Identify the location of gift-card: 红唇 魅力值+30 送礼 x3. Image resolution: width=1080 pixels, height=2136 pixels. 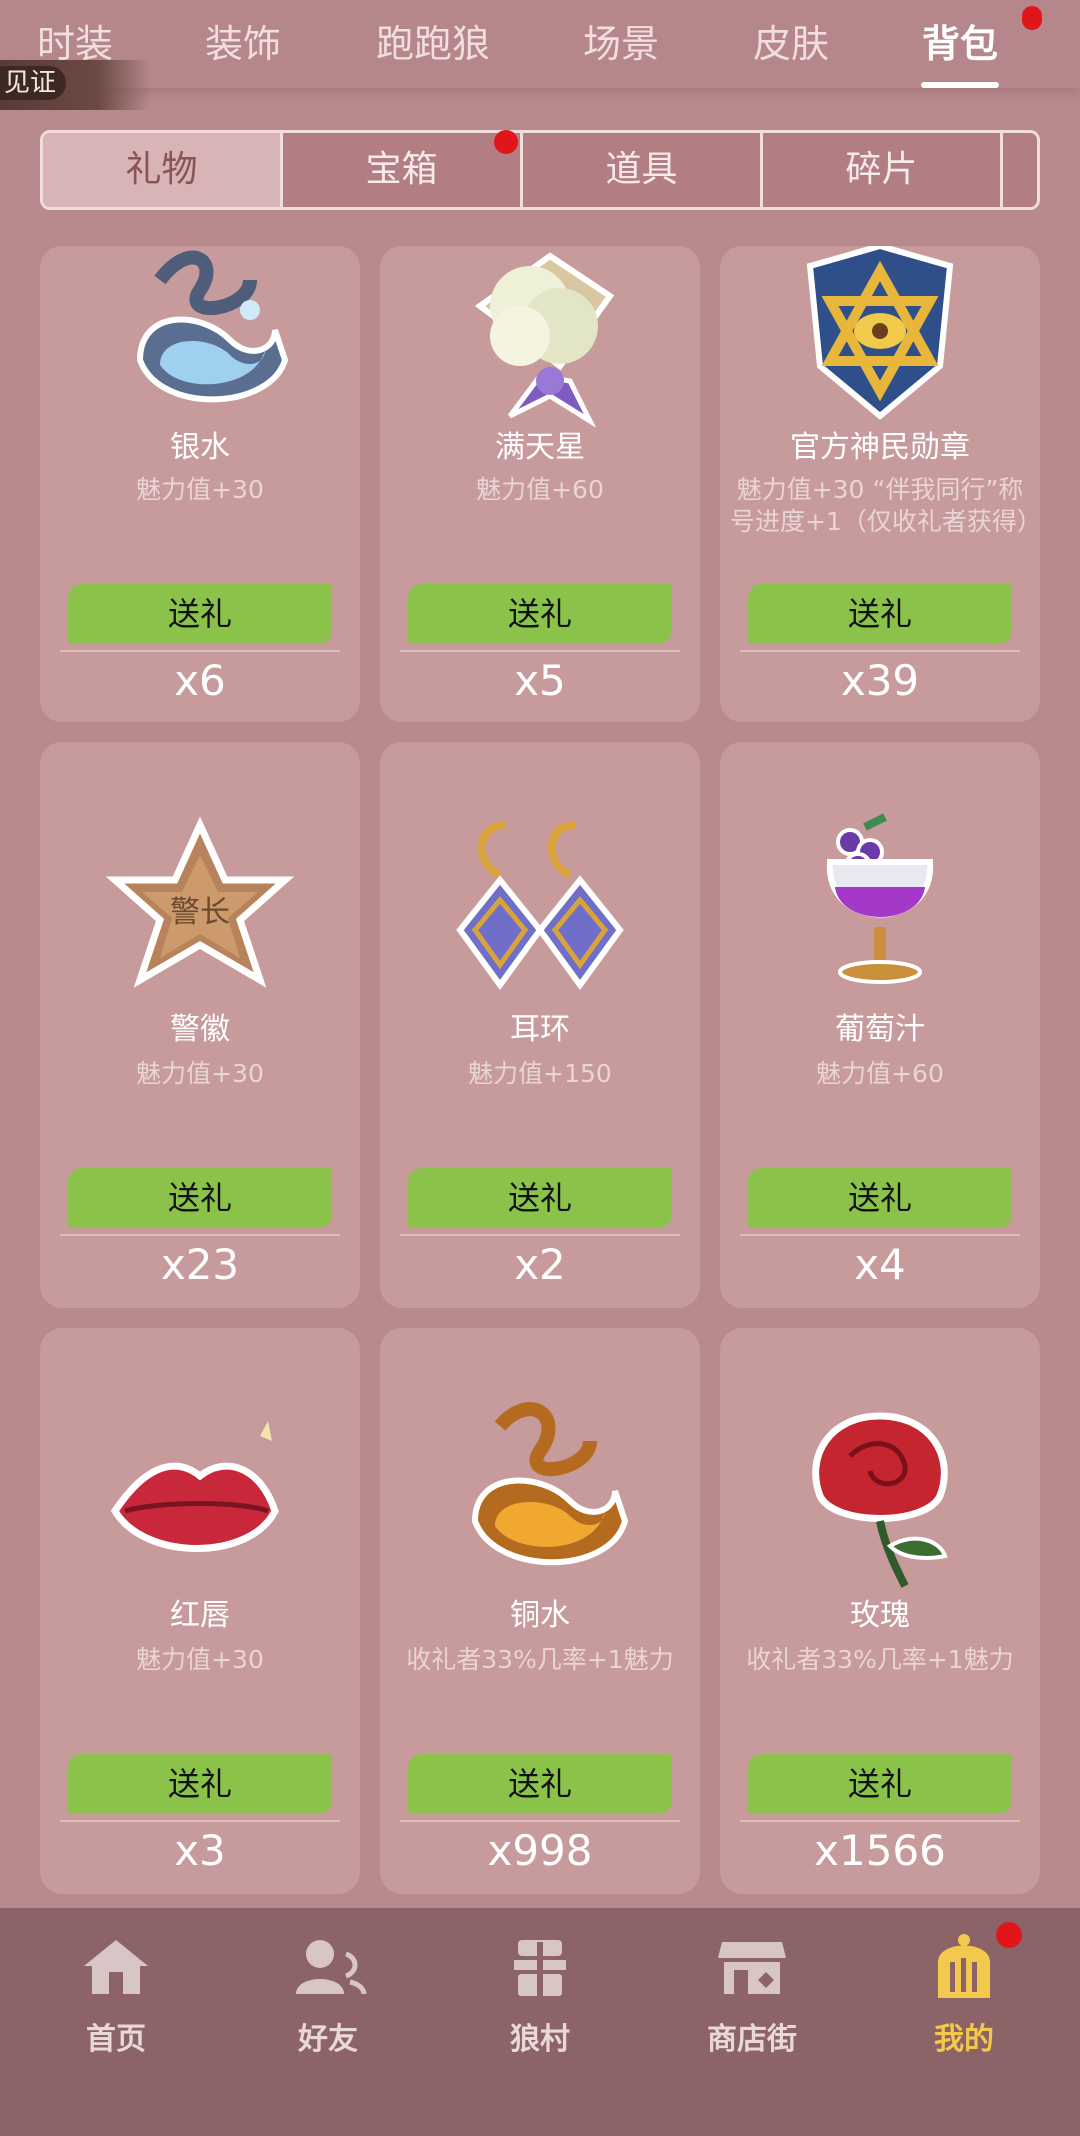
(200, 1611).